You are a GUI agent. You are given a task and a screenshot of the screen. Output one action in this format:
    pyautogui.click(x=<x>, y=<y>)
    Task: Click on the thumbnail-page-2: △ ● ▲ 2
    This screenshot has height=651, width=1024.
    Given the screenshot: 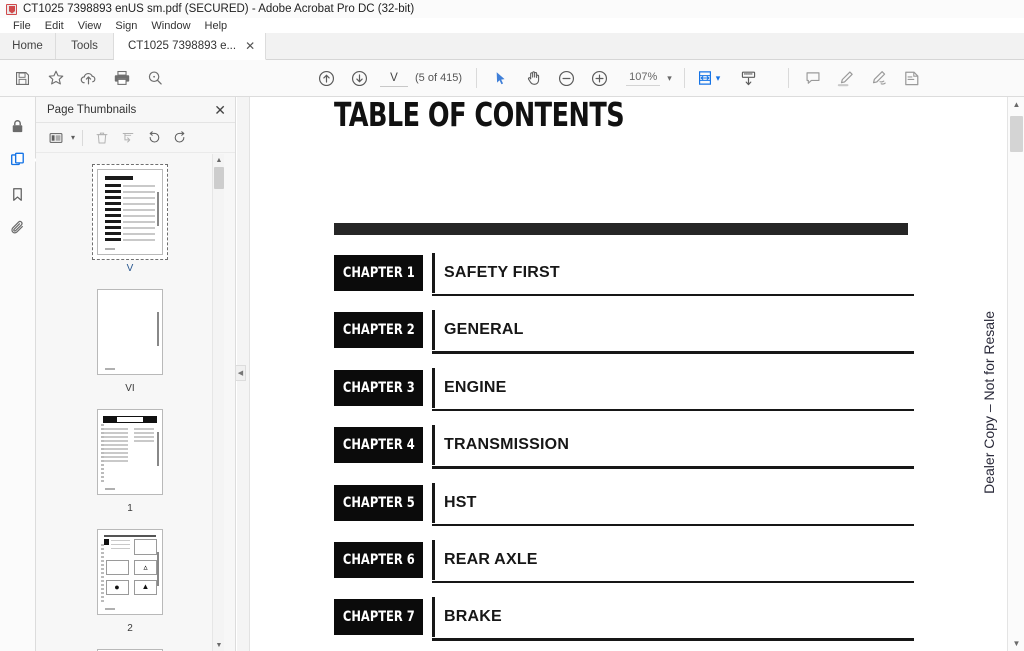 What is the action you would take?
    pyautogui.click(x=130, y=579)
    